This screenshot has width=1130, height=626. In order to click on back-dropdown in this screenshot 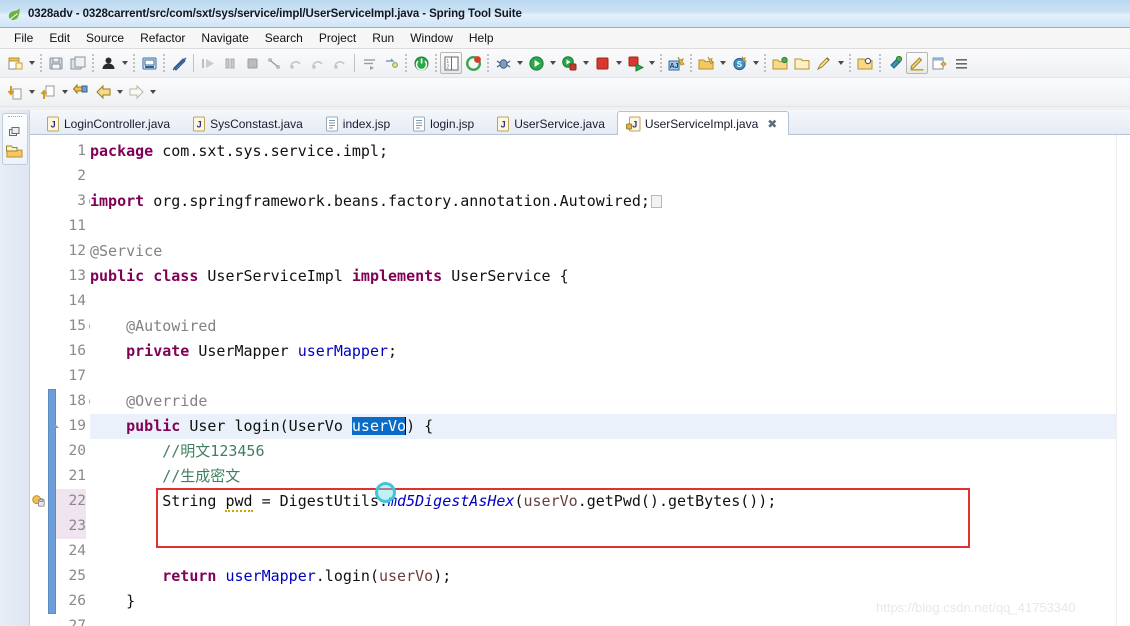, I will do `click(119, 92)`.